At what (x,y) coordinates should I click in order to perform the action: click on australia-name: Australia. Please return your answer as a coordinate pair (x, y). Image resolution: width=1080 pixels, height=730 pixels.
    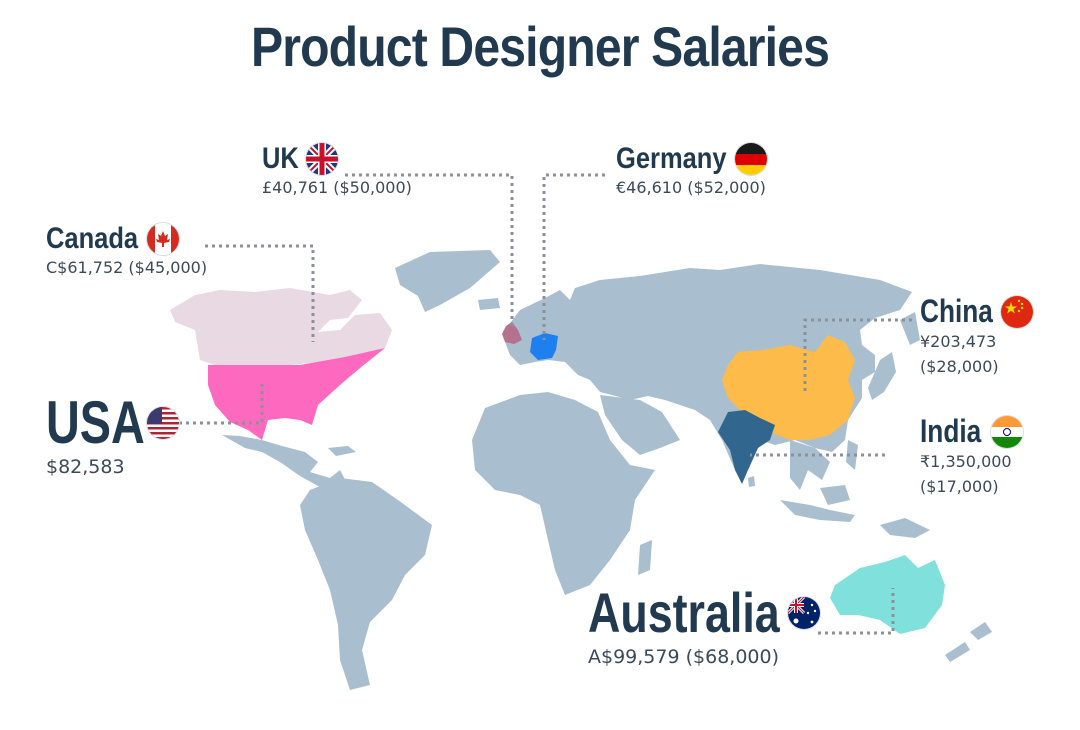
    Looking at the image, I should click on (684, 612).